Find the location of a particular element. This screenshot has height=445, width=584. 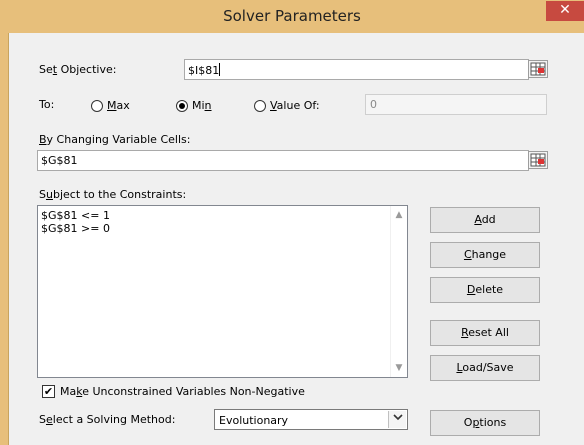

add-button: Add is located at coordinates (485, 220).